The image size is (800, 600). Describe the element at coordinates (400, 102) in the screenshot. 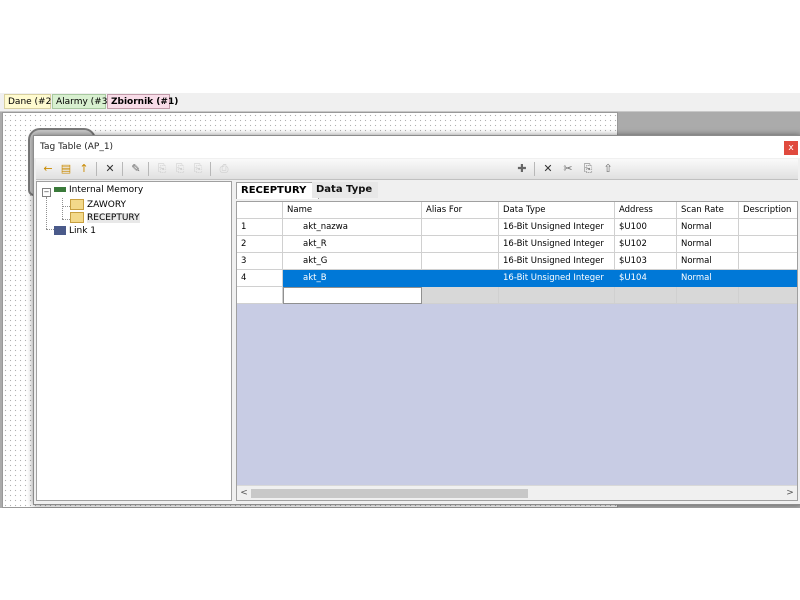

I see `document-tab-bar: Dane (#2) Alarmy (#3) Zbiornik (#1)` at that location.